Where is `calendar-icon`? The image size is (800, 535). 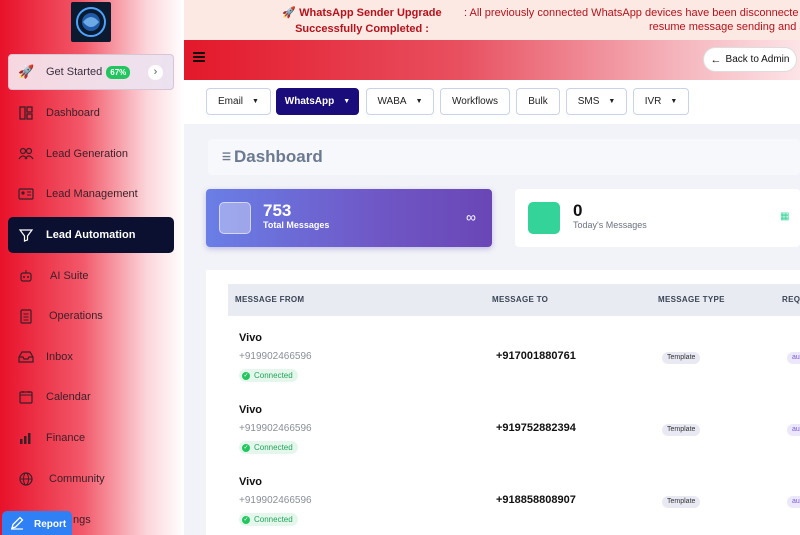 calendar-icon is located at coordinates (26, 397).